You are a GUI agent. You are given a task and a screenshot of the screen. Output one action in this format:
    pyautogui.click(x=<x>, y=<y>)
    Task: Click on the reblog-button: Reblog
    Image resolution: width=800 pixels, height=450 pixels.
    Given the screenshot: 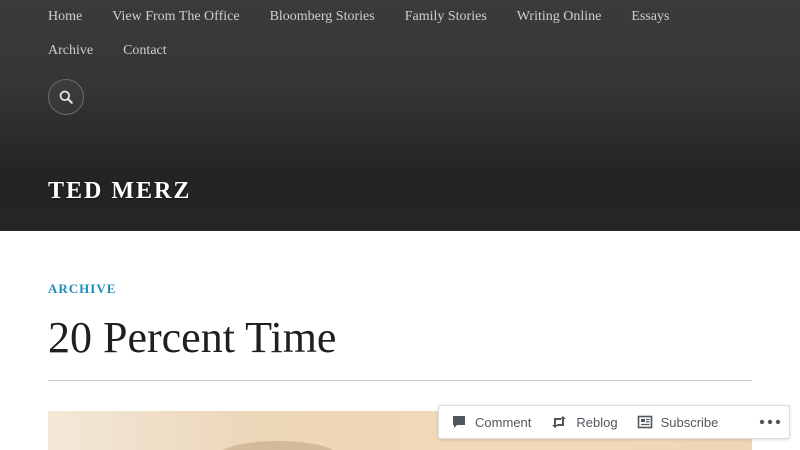 What is the action you would take?
    pyautogui.click(x=584, y=422)
    